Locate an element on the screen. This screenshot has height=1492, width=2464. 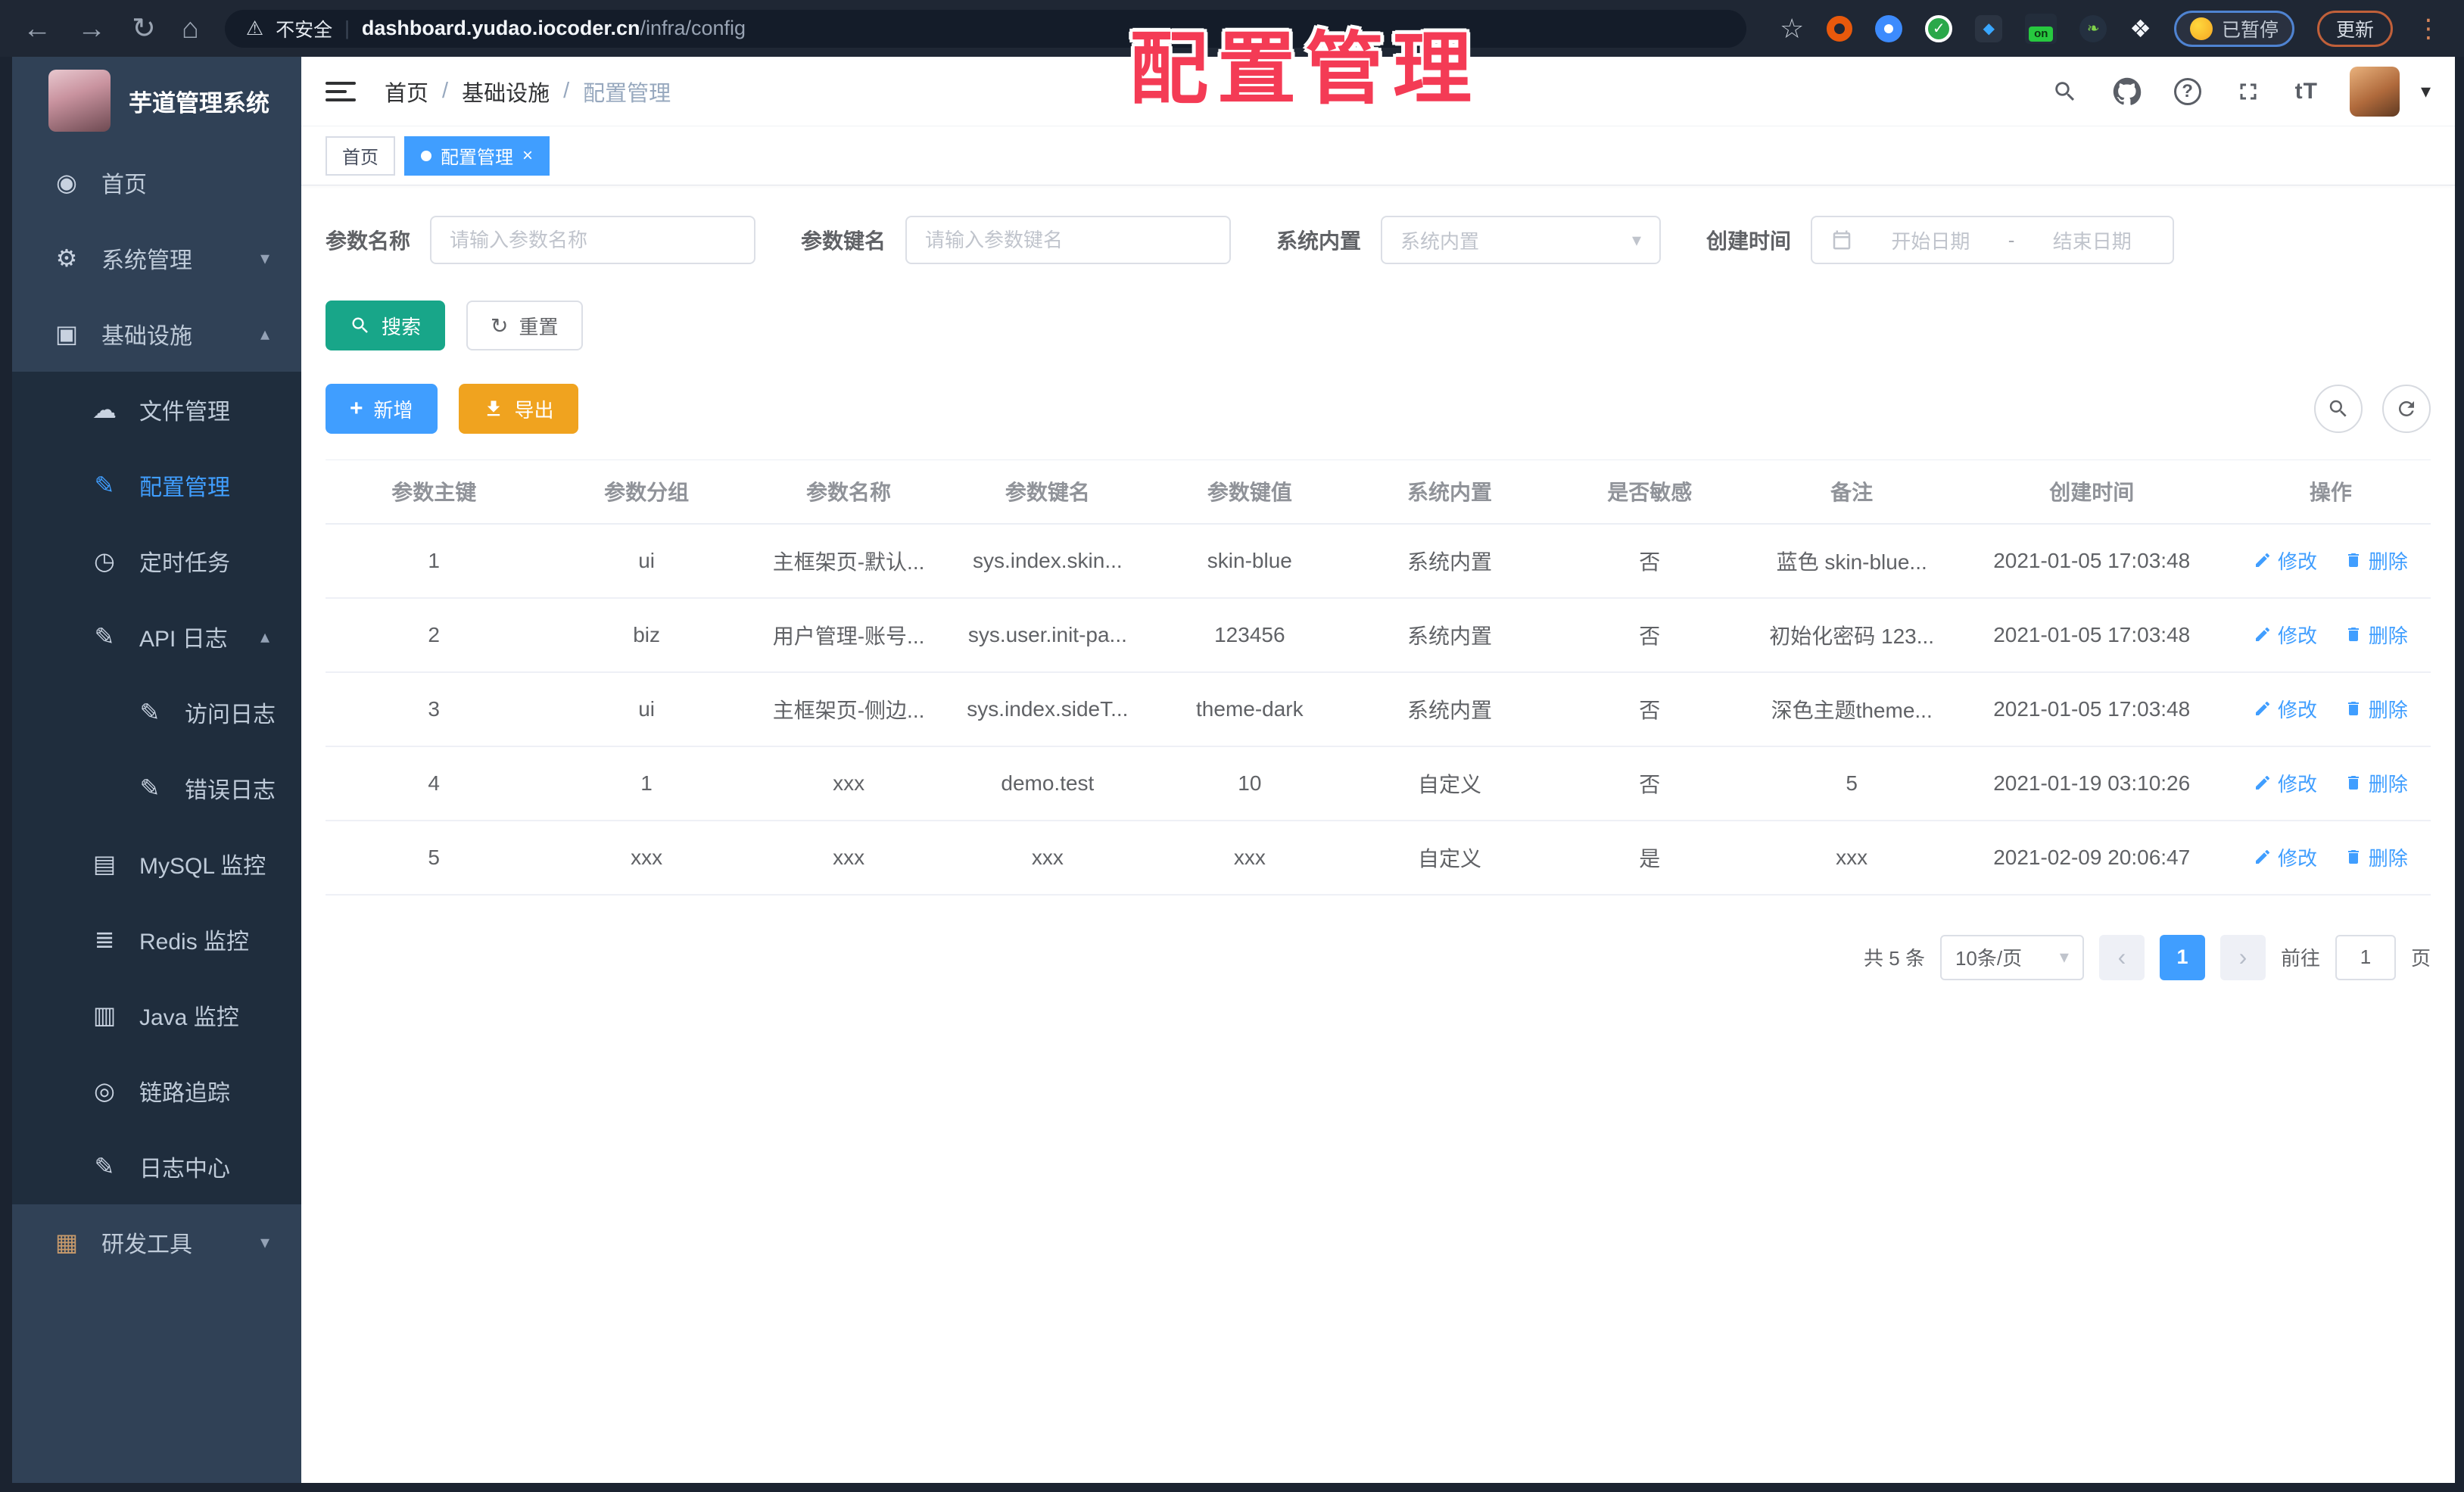
table-toolbar: + 新增 导出 is located at coordinates (1378, 409).